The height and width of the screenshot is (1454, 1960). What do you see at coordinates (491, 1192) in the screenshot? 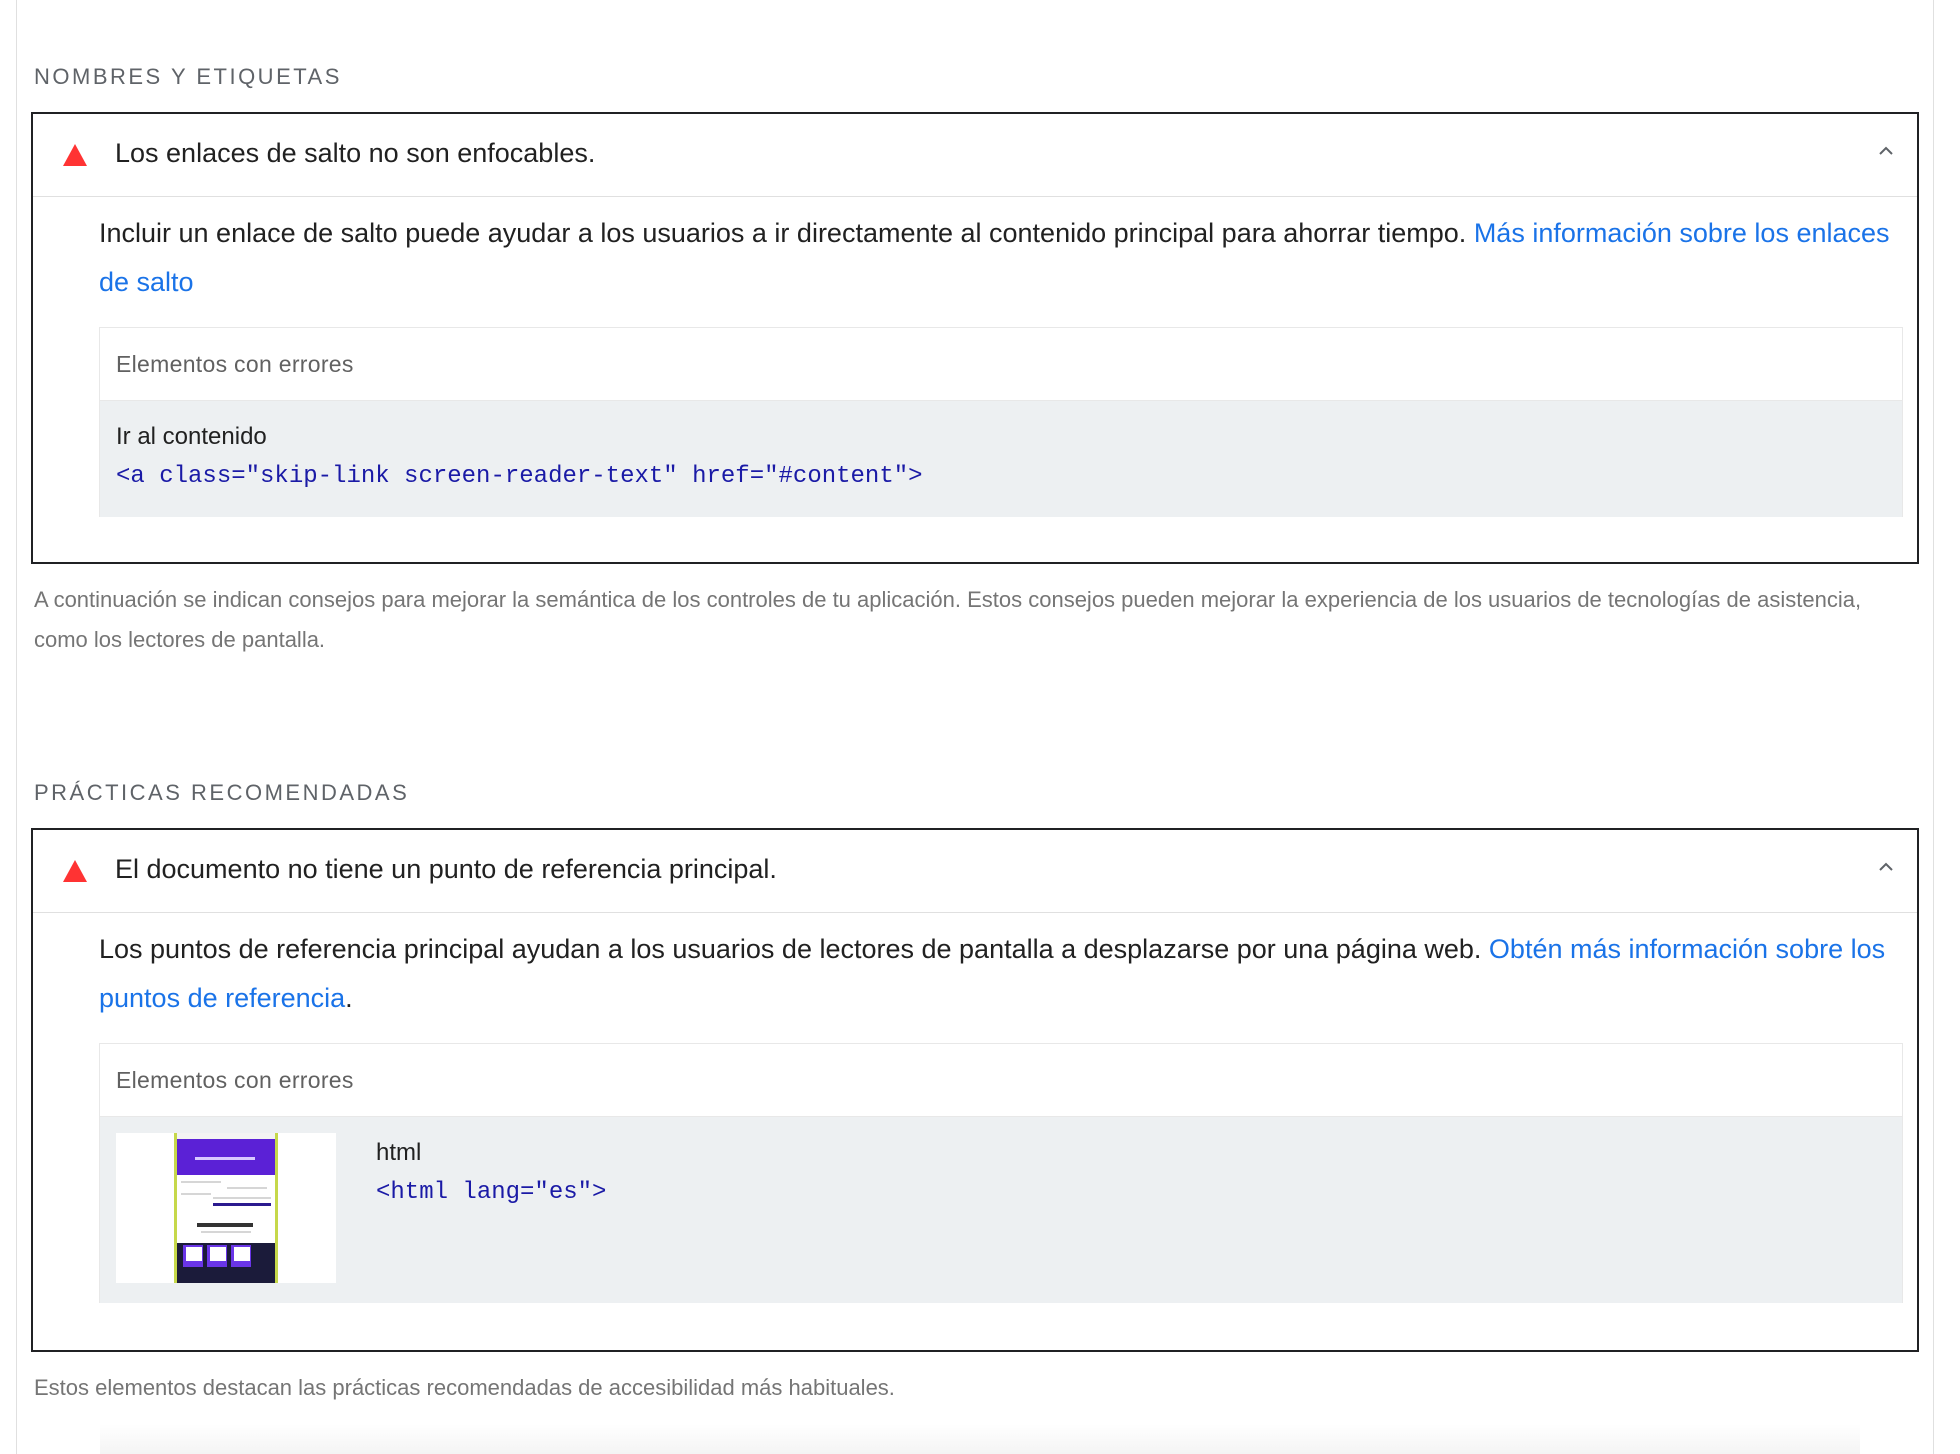
I see `node-snippet: <html lang="es">` at bounding box center [491, 1192].